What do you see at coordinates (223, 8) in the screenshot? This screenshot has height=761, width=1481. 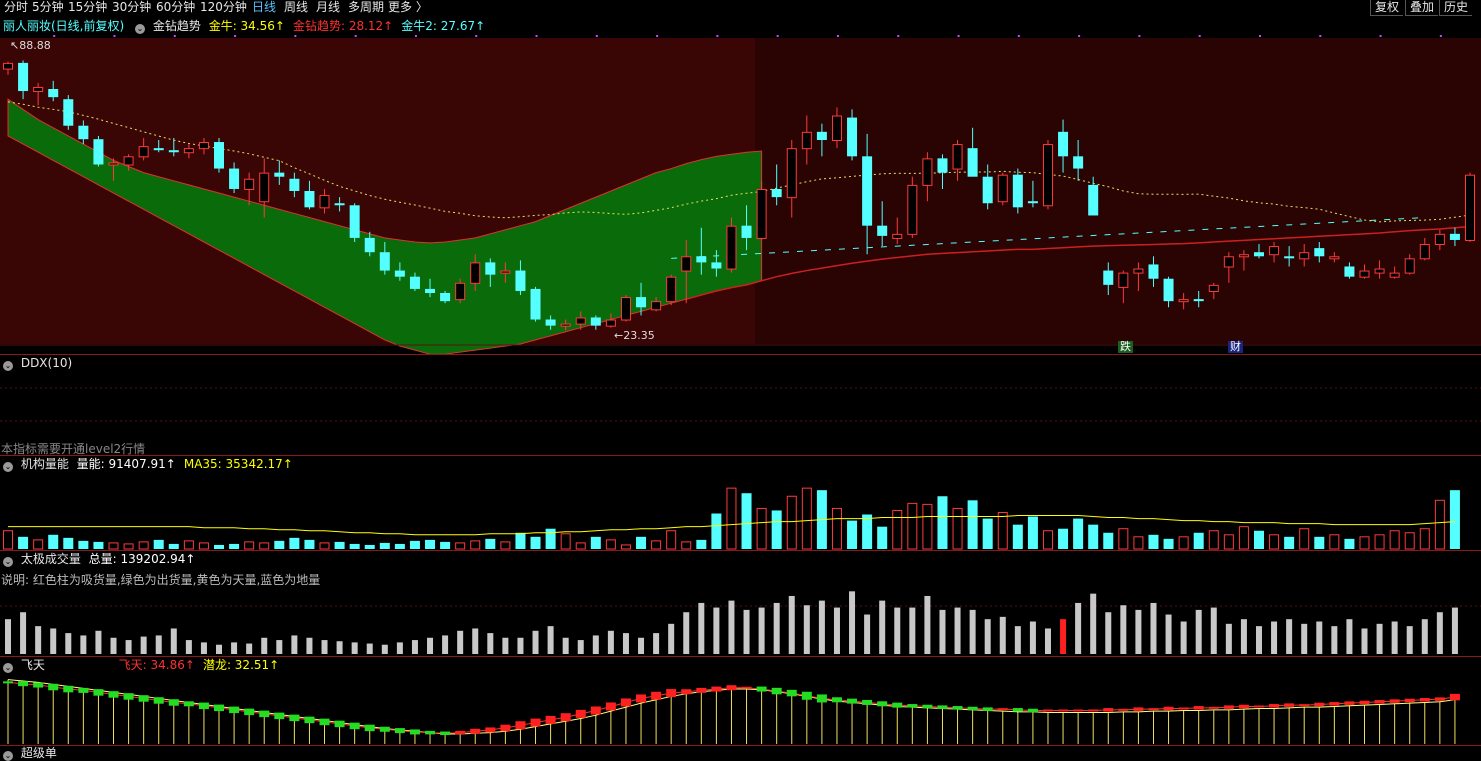 I see `period-tab-5: 120分钟` at bounding box center [223, 8].